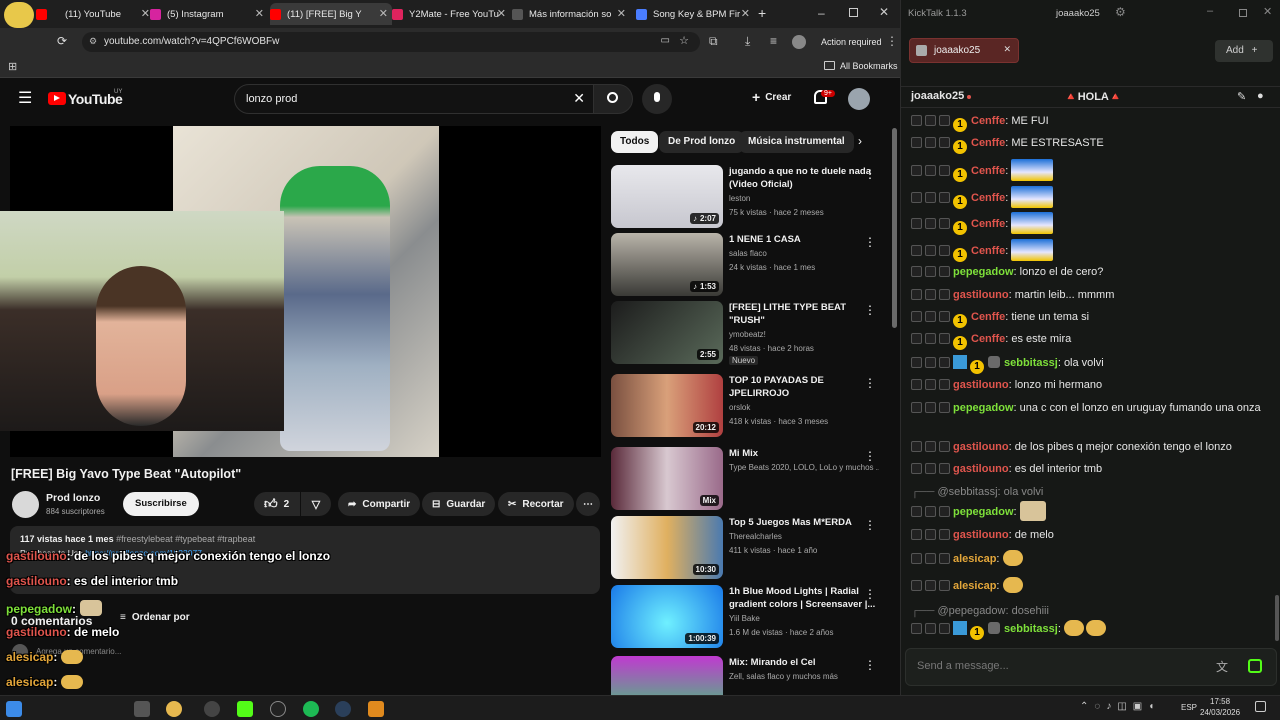 The width and height of the screenshot is (1280, 720). I want to click on kick-app-icon, so click(245, 709).